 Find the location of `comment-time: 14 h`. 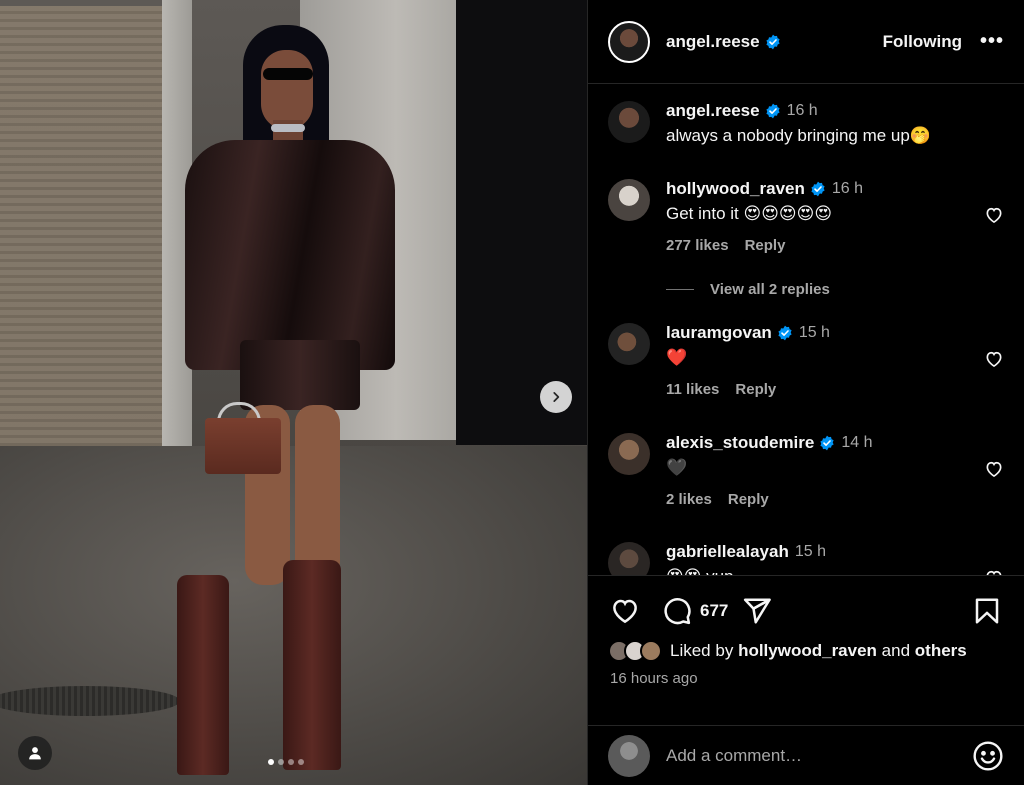

comment-time: 14 h is located at coordinates (857, 442).